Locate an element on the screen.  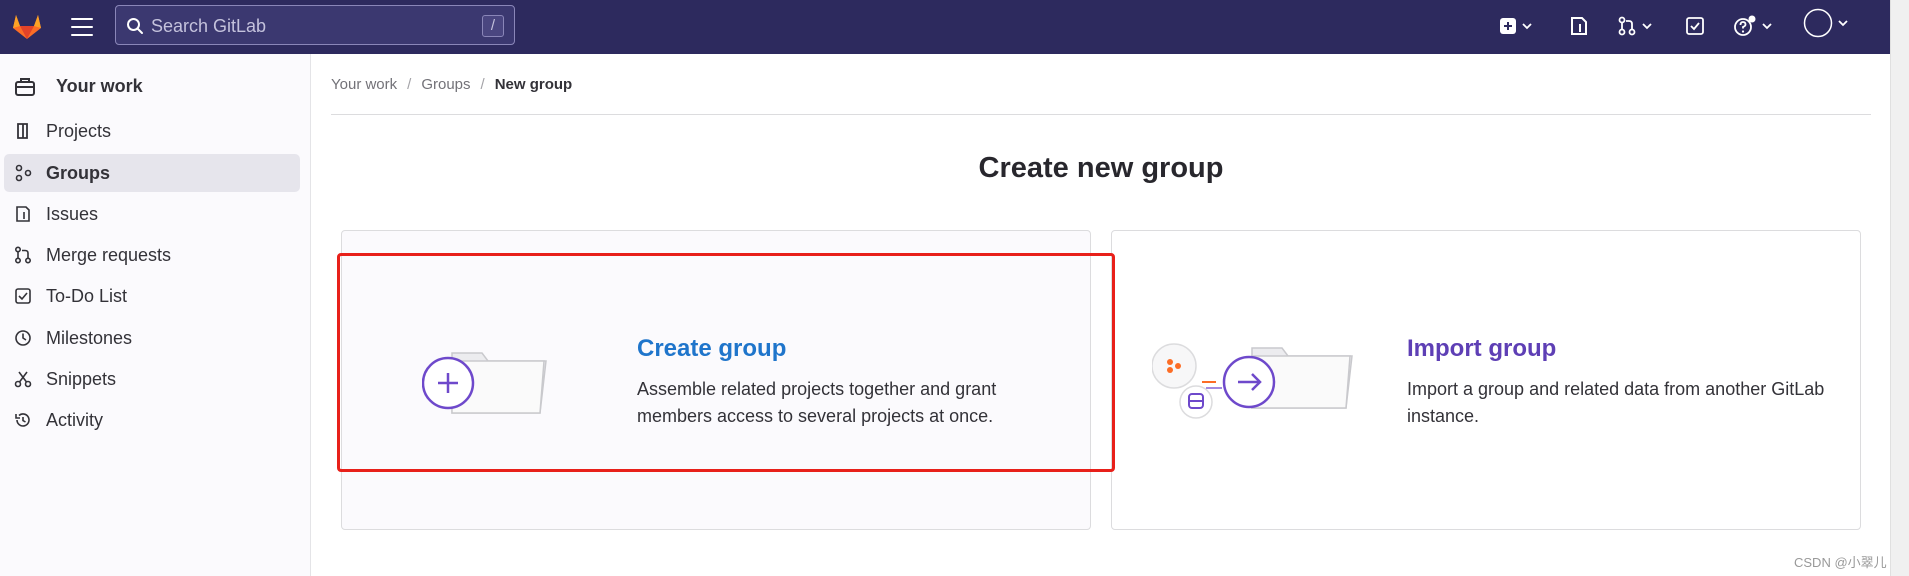
sidebar-item-label: Projects is located at coordinates (79, 131).